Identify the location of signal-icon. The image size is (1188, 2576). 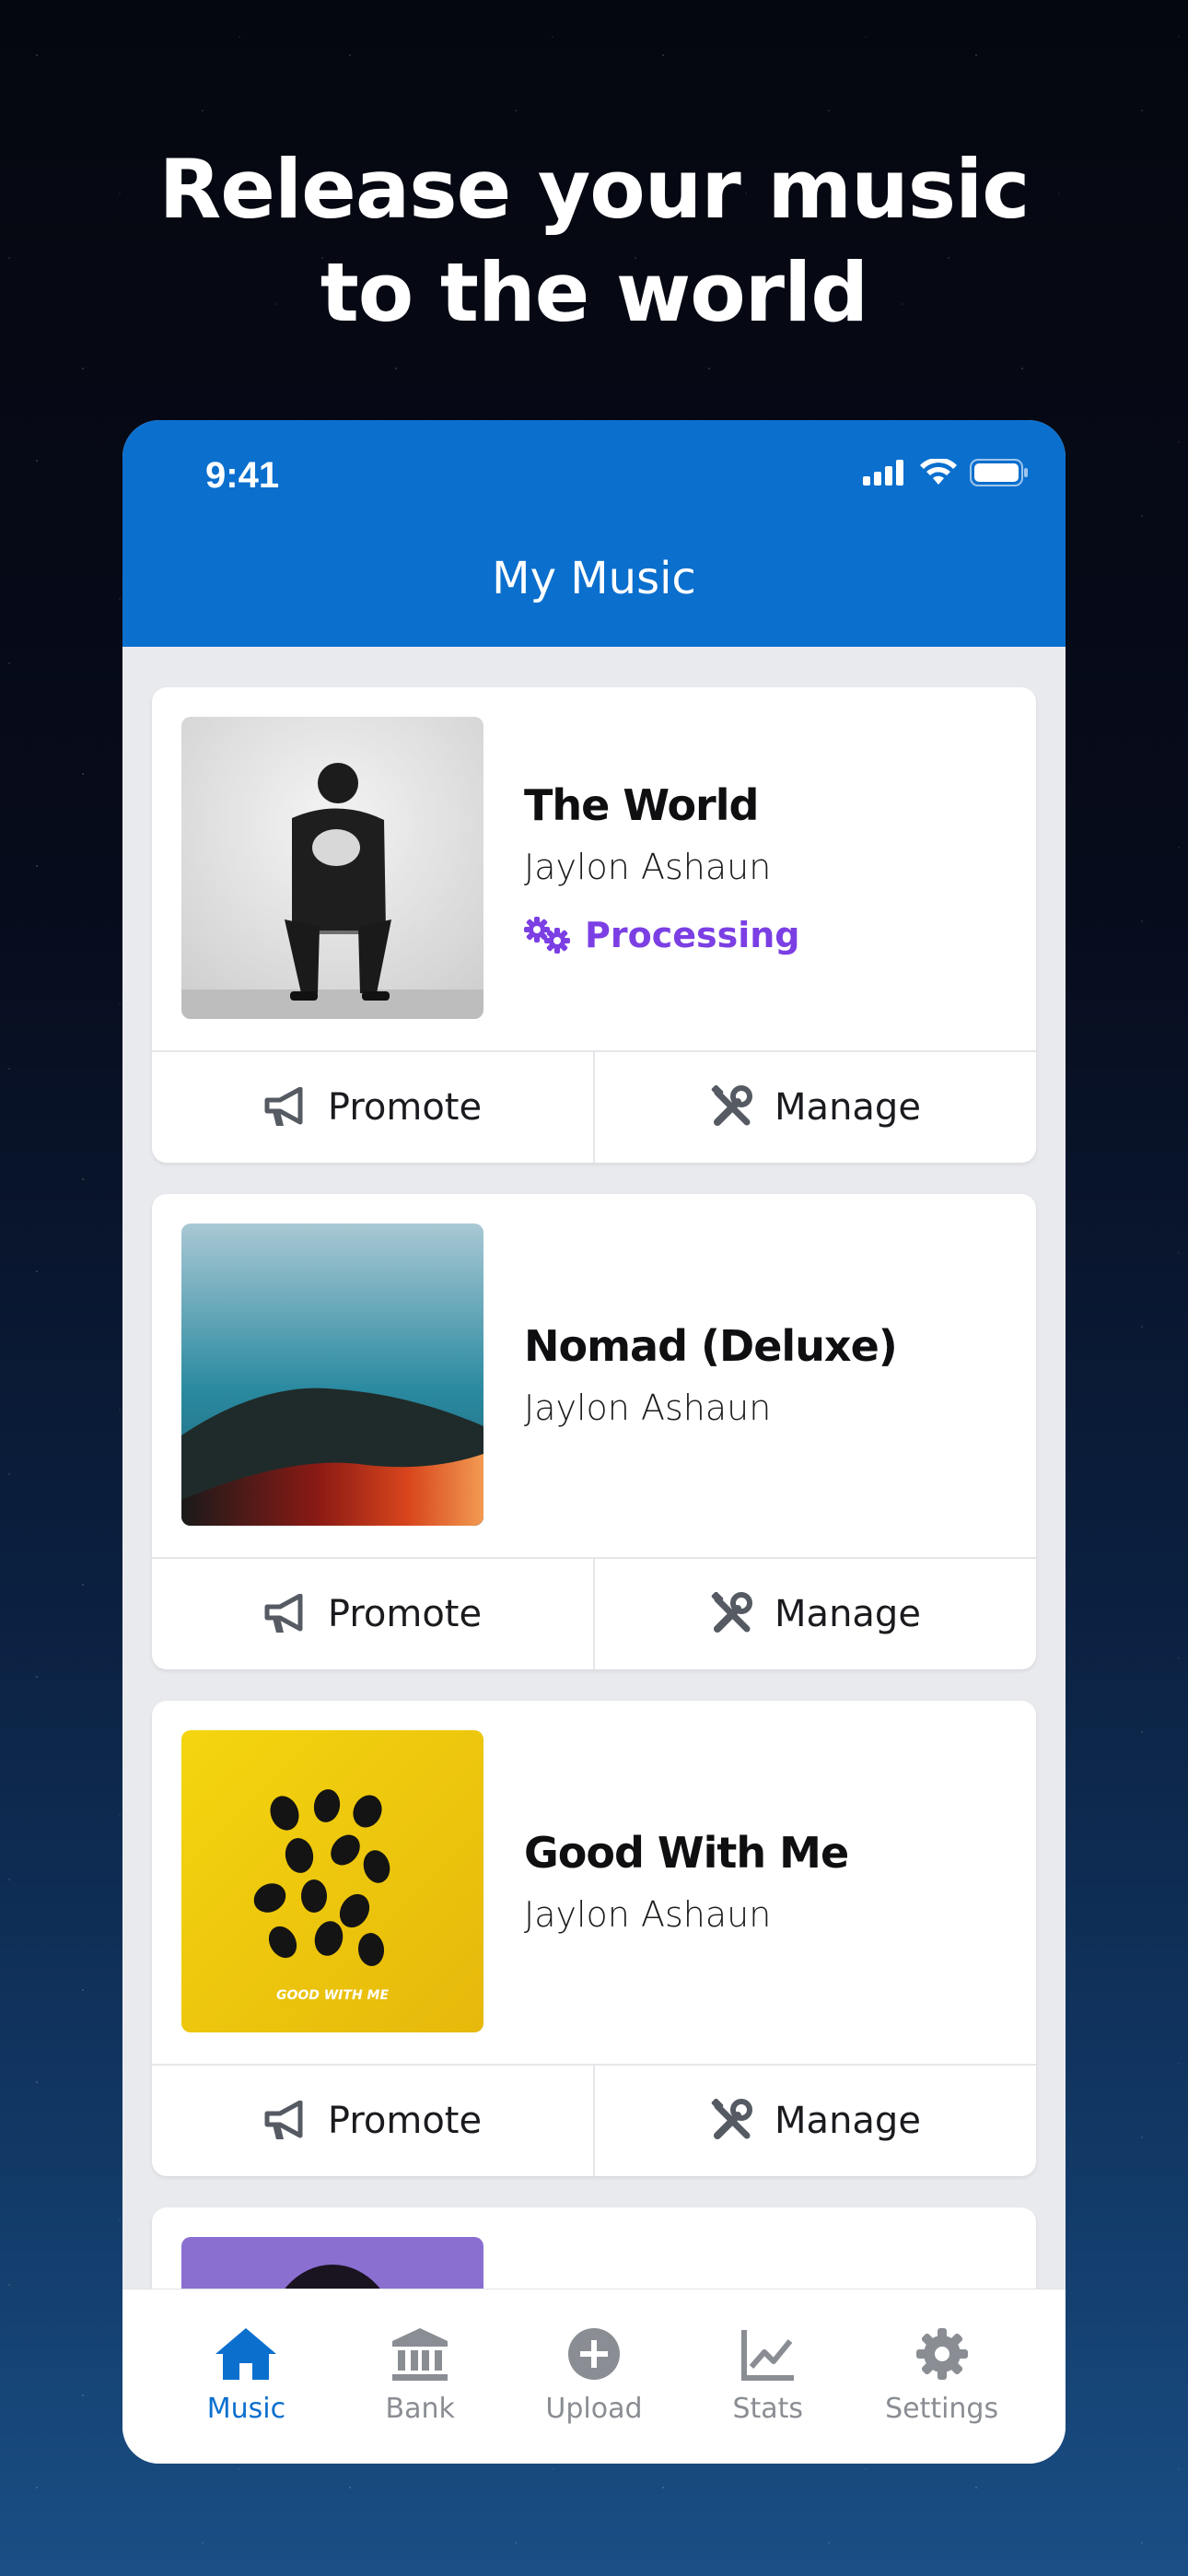
(883, 473).